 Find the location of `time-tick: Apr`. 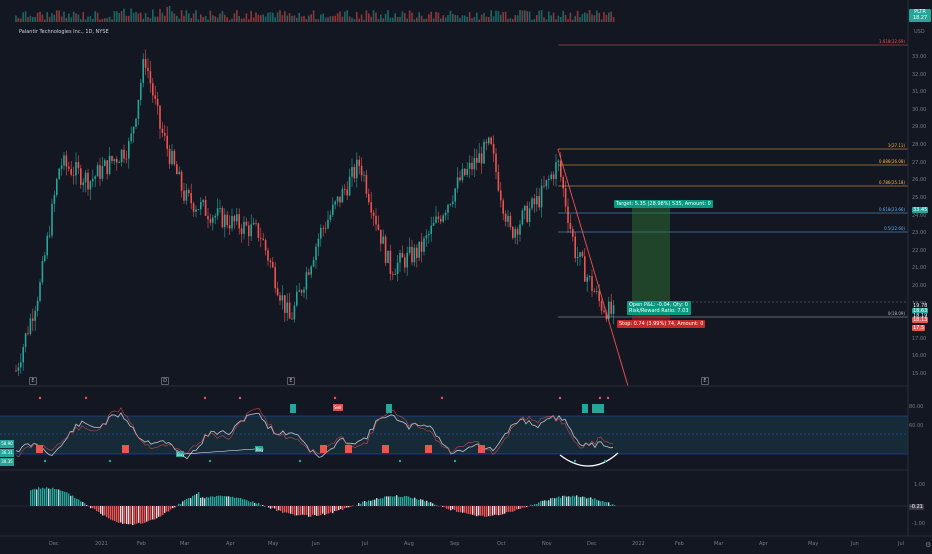

time-tick: Apr is located at coordinates (763, 544).